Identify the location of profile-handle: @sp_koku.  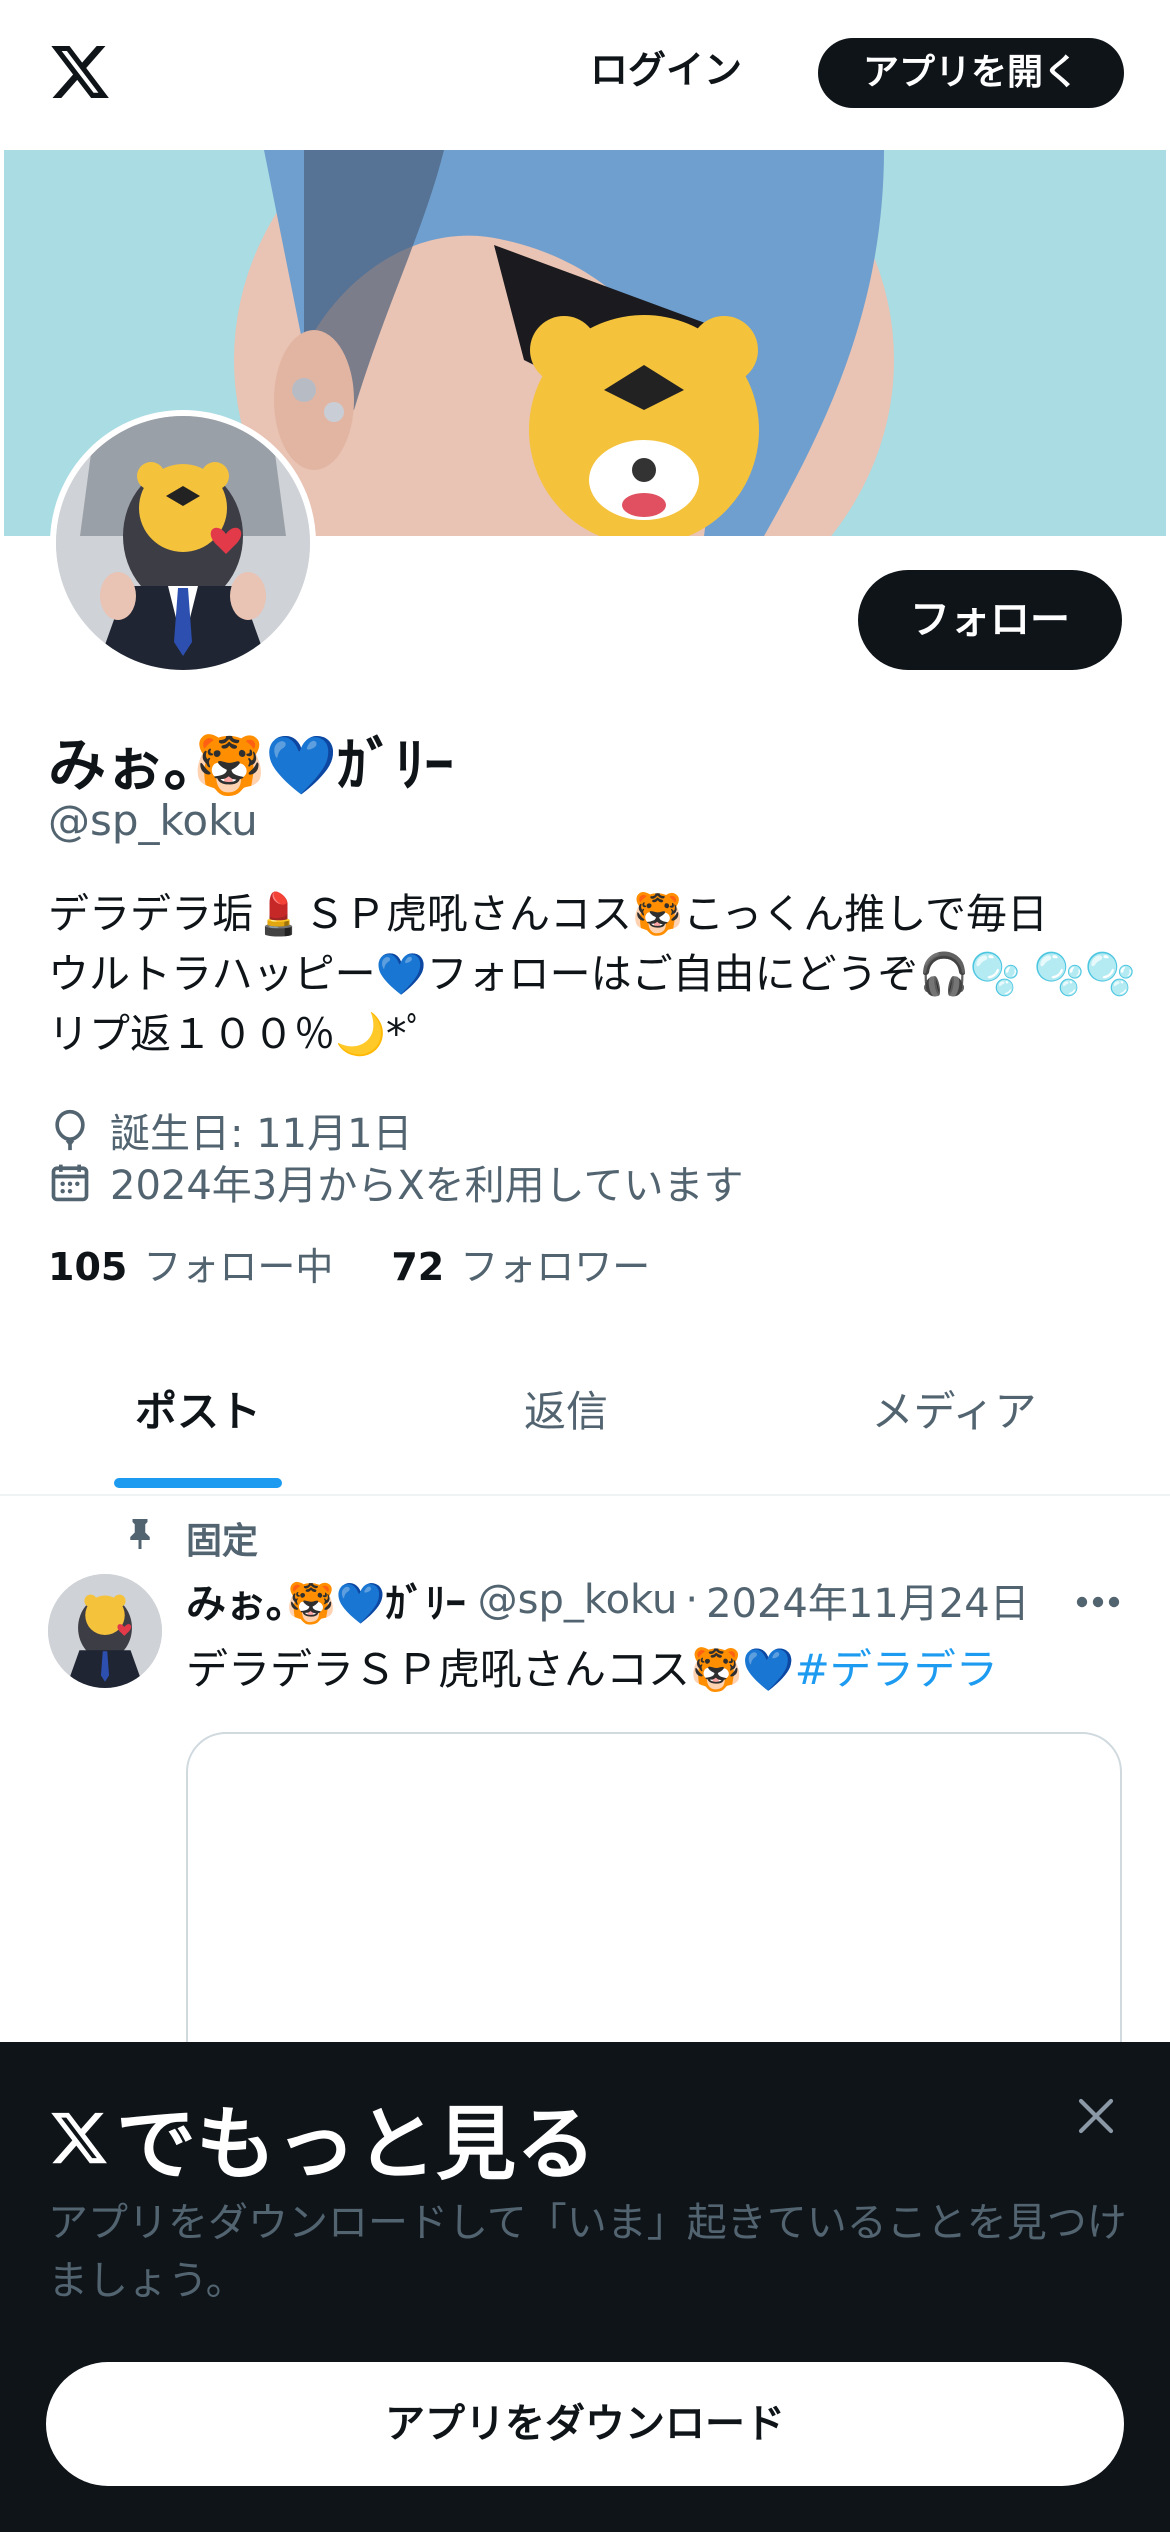
(153, 820).